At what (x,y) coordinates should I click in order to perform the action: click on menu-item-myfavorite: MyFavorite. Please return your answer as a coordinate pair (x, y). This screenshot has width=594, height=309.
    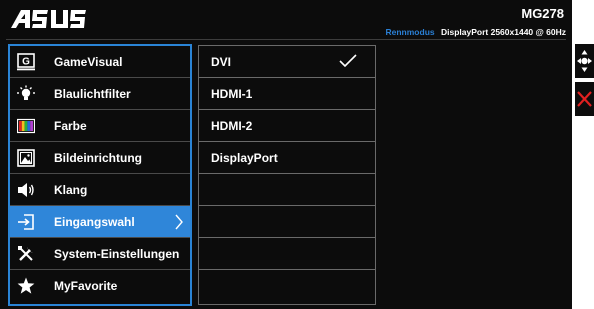
    Looking at the image, I should click on (100, 286).